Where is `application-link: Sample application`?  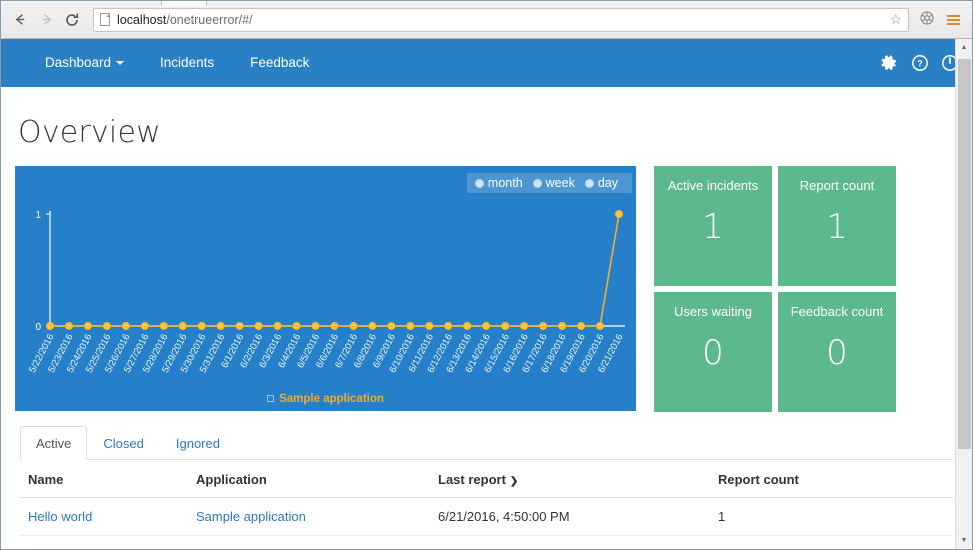 application-link: Sample application is located at coordinates (251, 516).